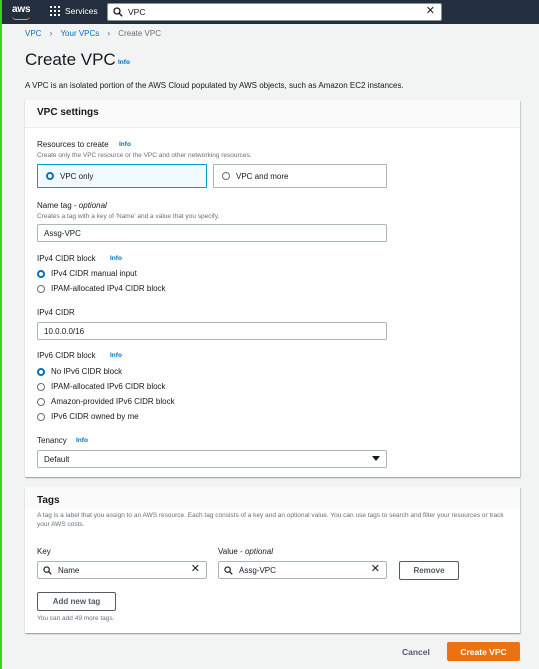  I want to click on create-vpc-button: Create VPC, so click(483, 651).